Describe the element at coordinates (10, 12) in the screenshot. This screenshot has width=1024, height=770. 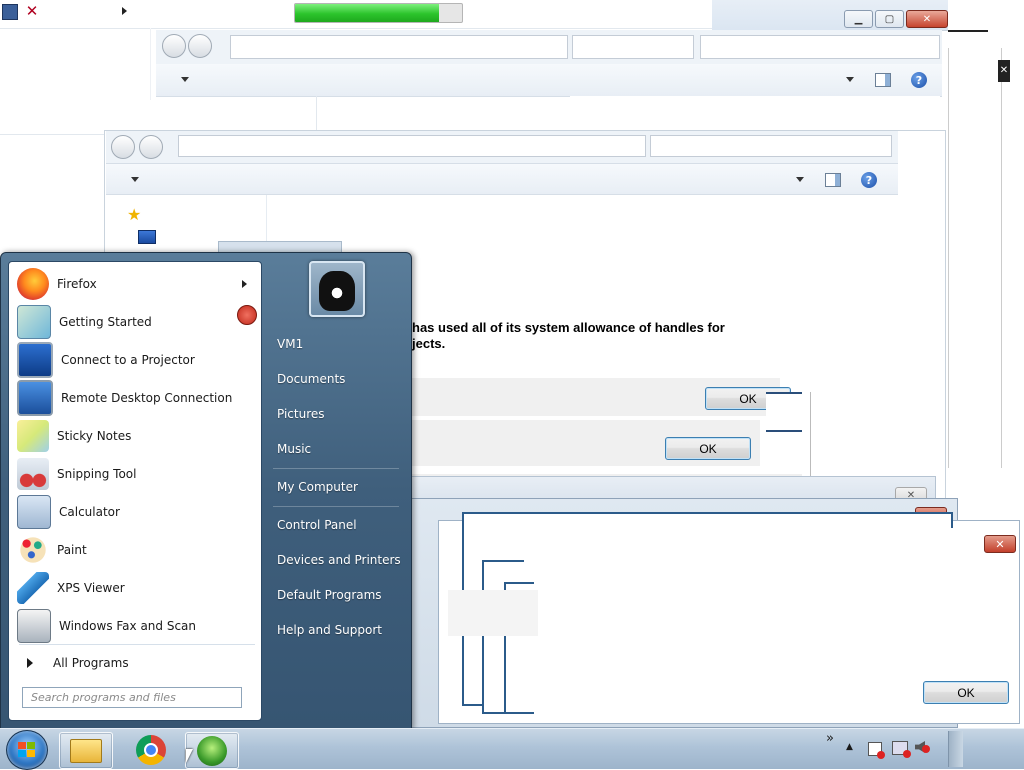
I see `window-icon` at that location.